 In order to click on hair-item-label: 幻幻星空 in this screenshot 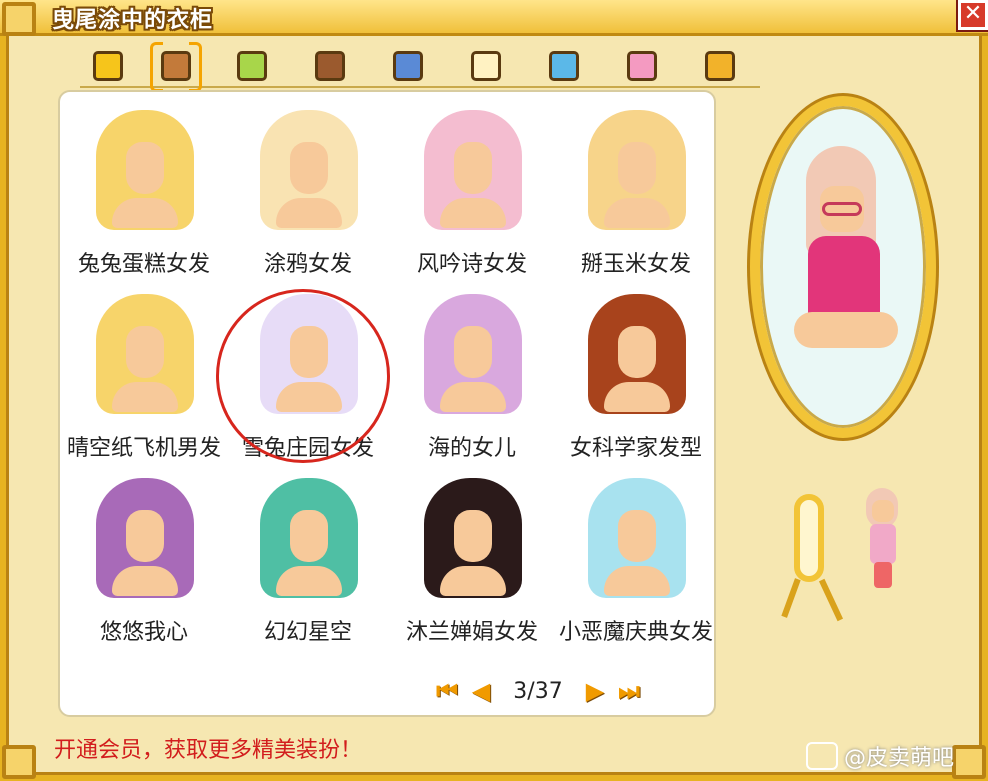, I will do `click(307, 632)`.